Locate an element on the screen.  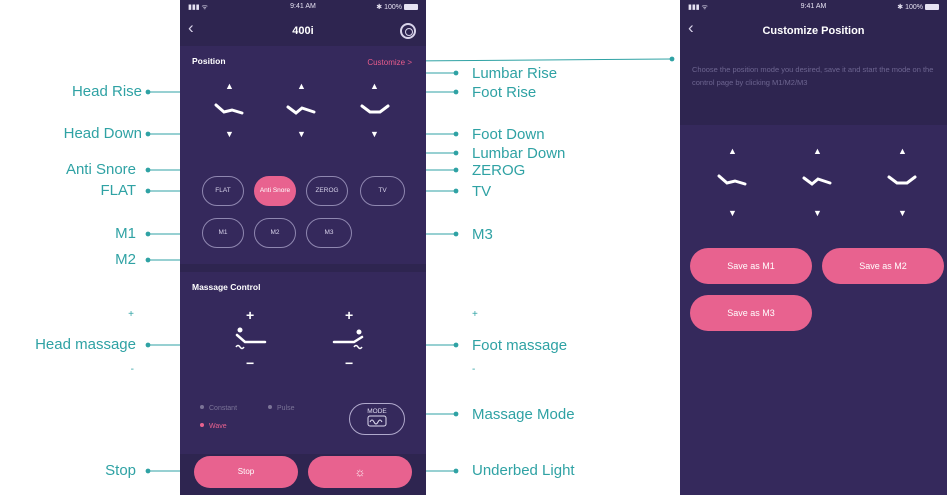
battery-icon-2: ✱ 100% is located at coordinates (918, 7).